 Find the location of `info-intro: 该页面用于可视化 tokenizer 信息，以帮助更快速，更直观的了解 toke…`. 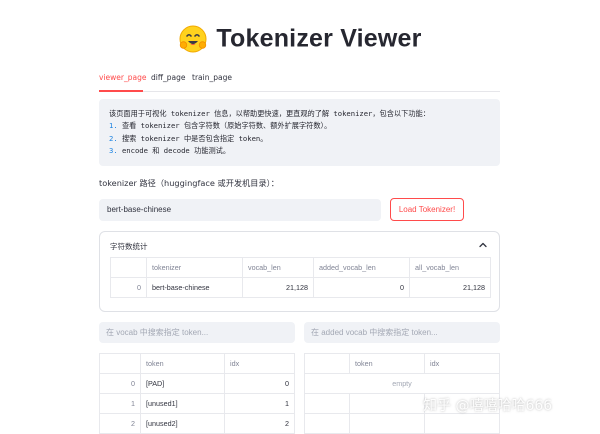

info-intro: 该页面用于可视化 tokenizer 信息，以帮助更快速，更直观的了解 toke… is located at coordinates (269, 113).